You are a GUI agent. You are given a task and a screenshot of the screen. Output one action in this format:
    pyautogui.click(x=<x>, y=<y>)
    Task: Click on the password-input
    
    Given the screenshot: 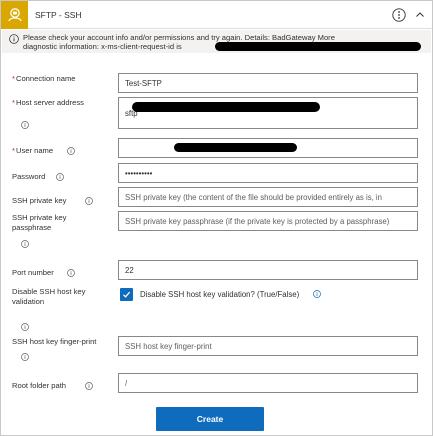 What is the action you would take?
    pyautogui.click(x=268, y=173)
    